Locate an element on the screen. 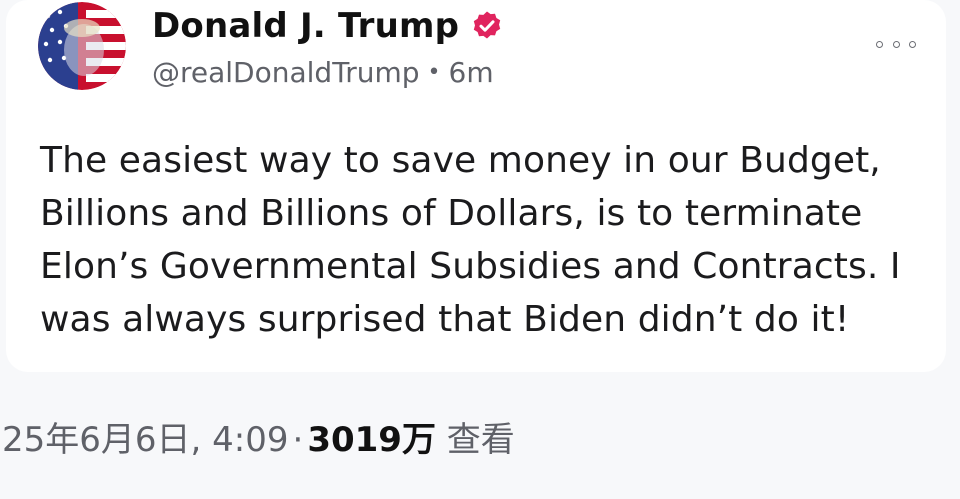 This screenshot has width=960, height=499. more-options-icon is located at coordinates (896, 44).